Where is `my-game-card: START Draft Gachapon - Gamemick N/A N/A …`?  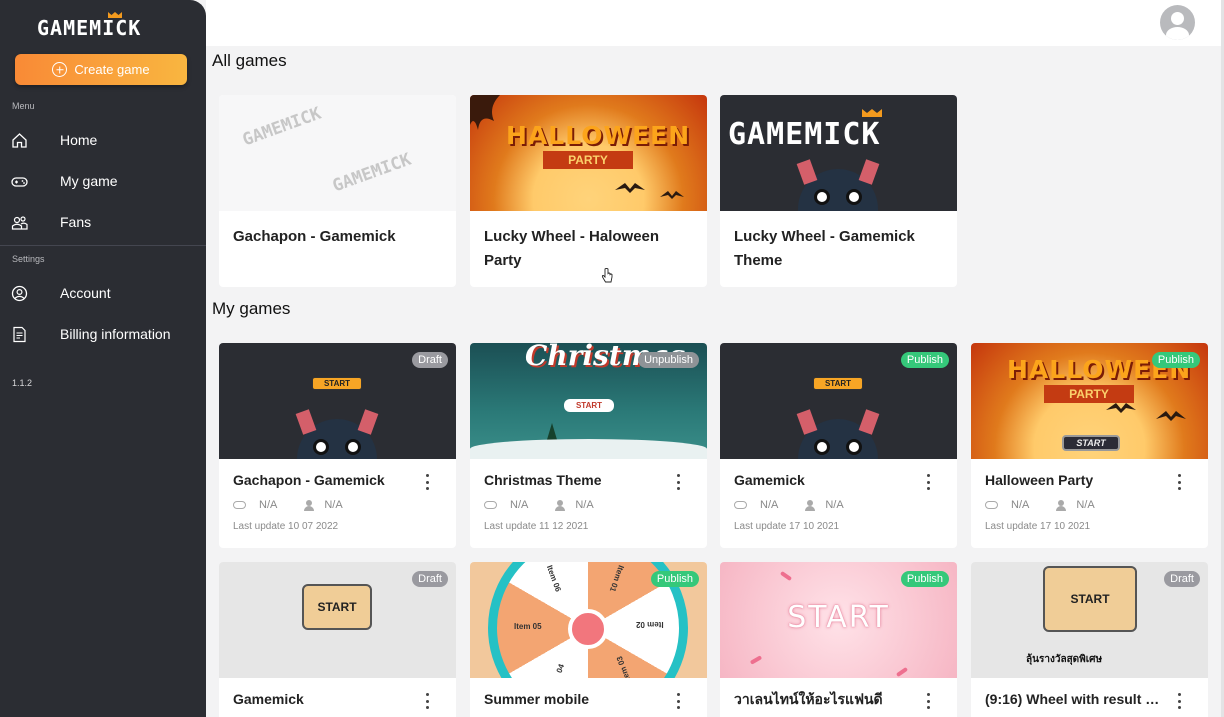
my-game-card: START Draft Gachapon - Gamemick N/A N/A … is located at coordinates (337, 445).